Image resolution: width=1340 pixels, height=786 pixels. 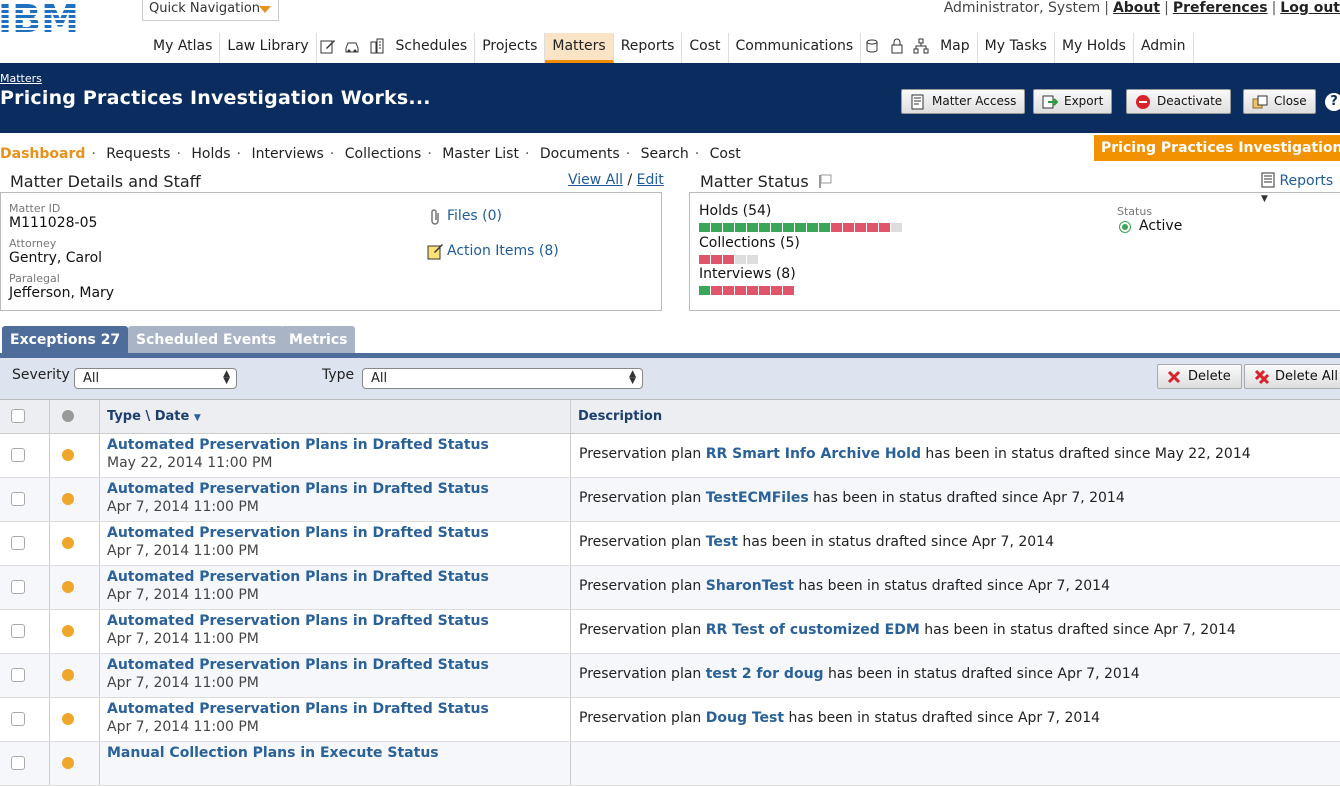 What do you see at coordinates (328, 46) in the screenshot?
I see `edit-icon` at bounding box center [328, 46].